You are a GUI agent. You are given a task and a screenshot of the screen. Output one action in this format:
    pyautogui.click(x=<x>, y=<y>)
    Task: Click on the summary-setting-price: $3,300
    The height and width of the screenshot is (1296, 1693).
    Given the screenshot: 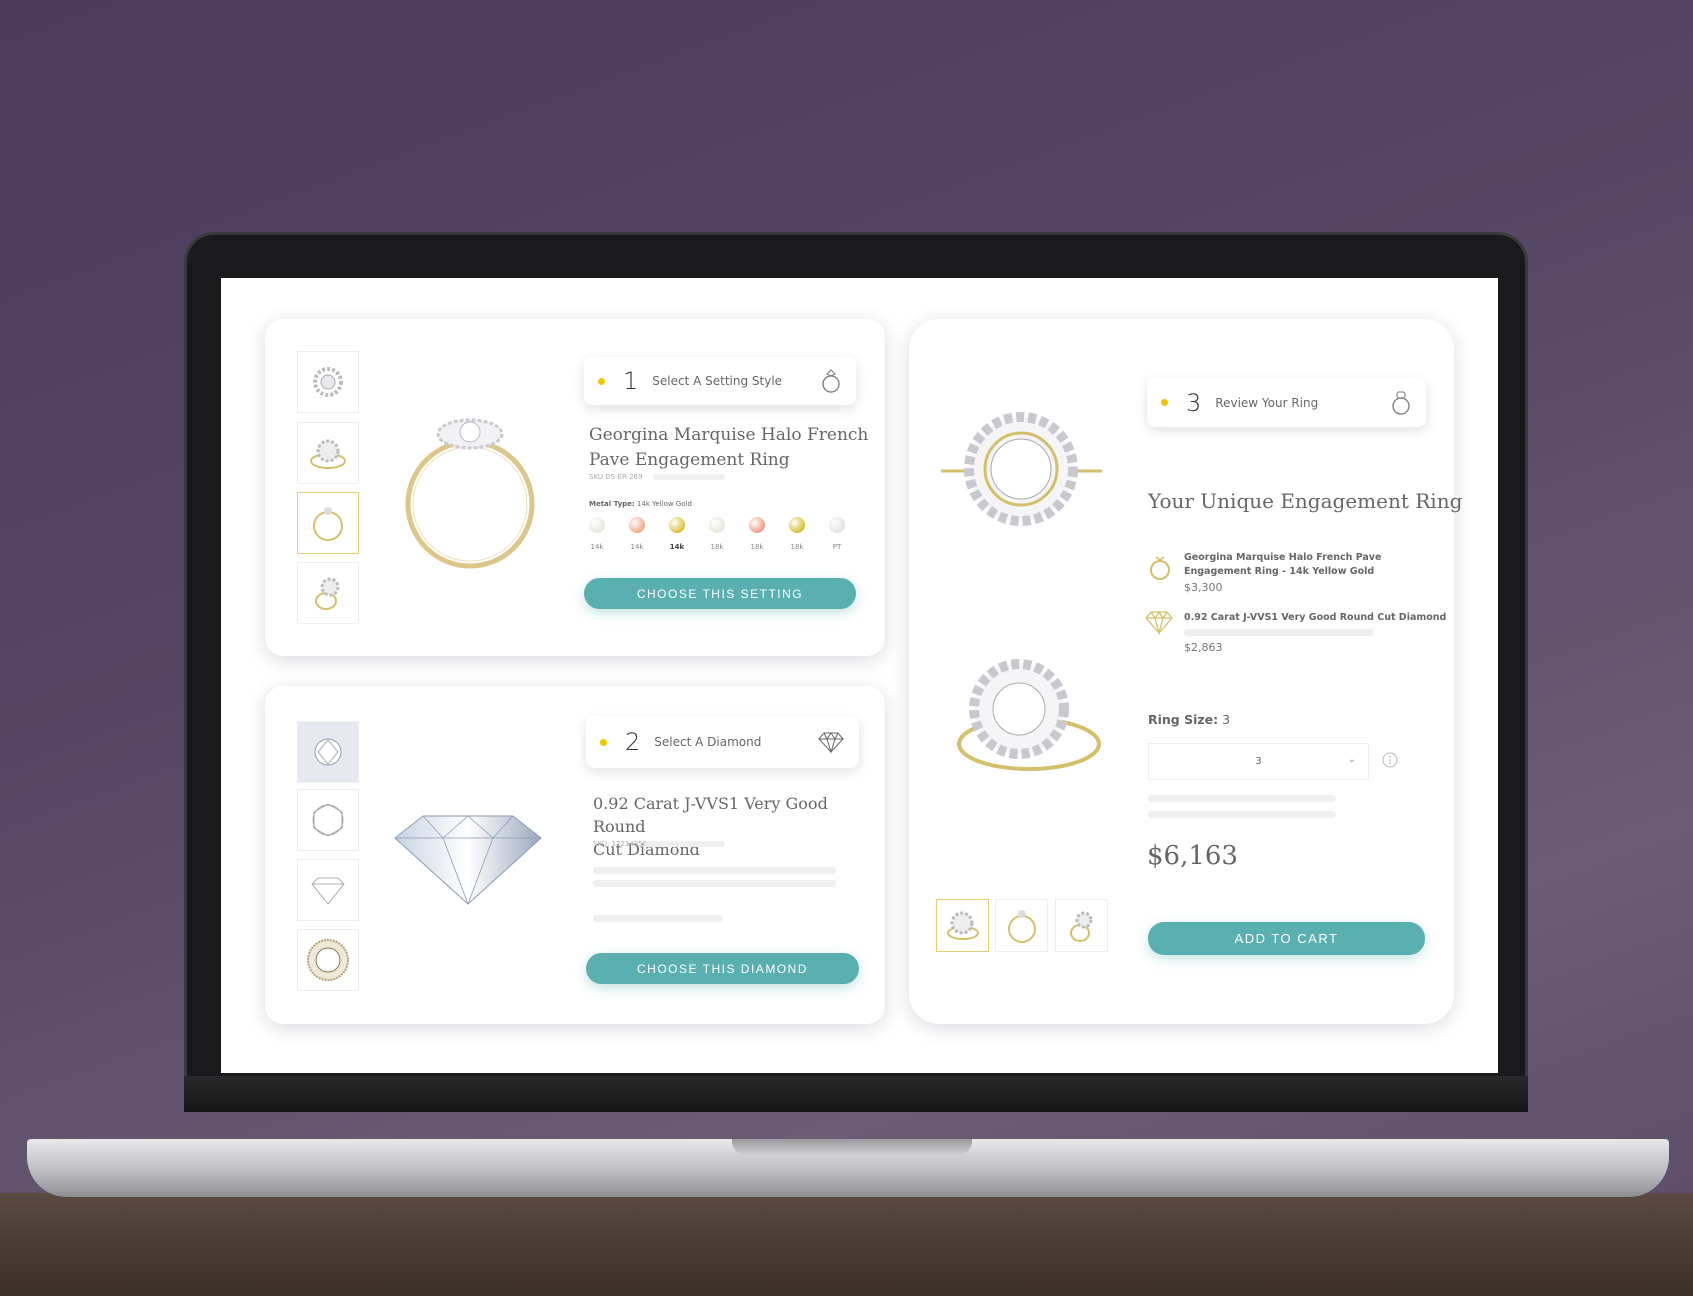 What is the action you would take?
    pyautogui.click(x=1203, y=587)
    